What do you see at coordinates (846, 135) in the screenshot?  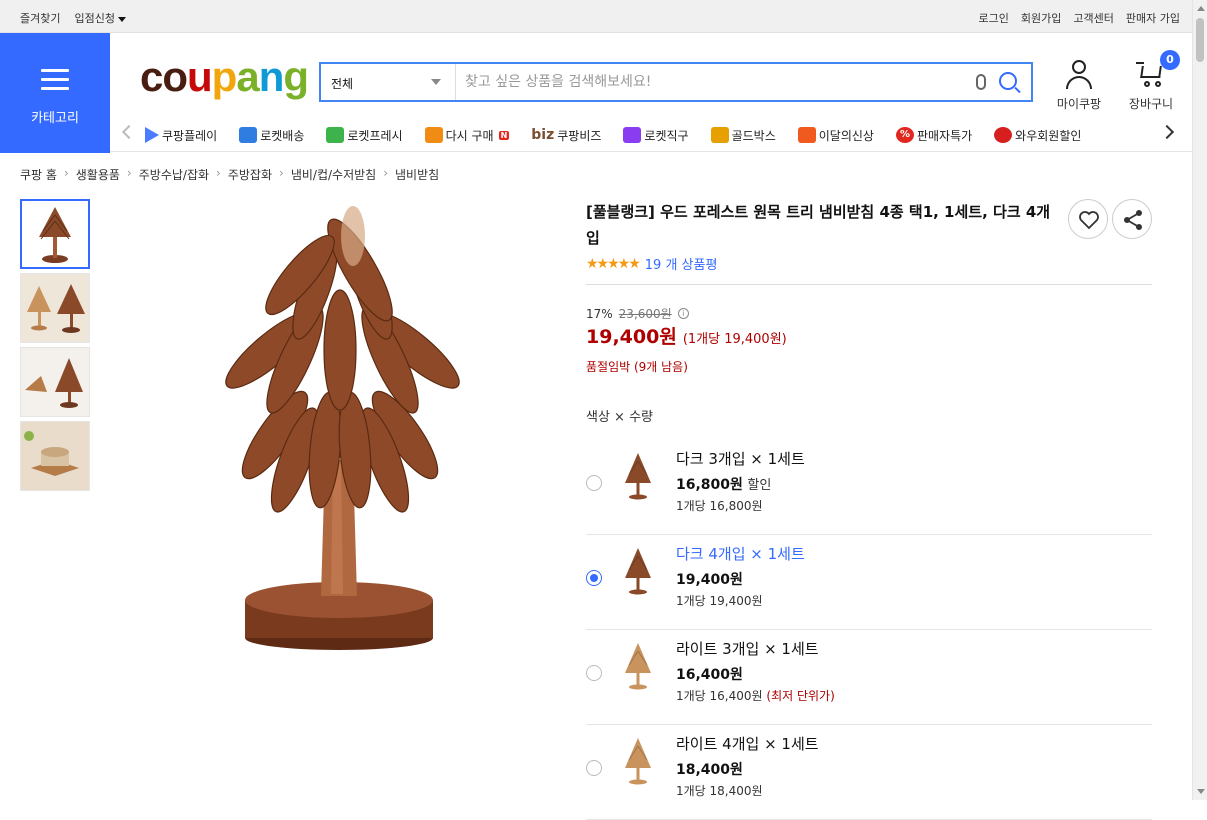 I see `nav-item-label: 이달의신상` at bounding box center [846, 135].